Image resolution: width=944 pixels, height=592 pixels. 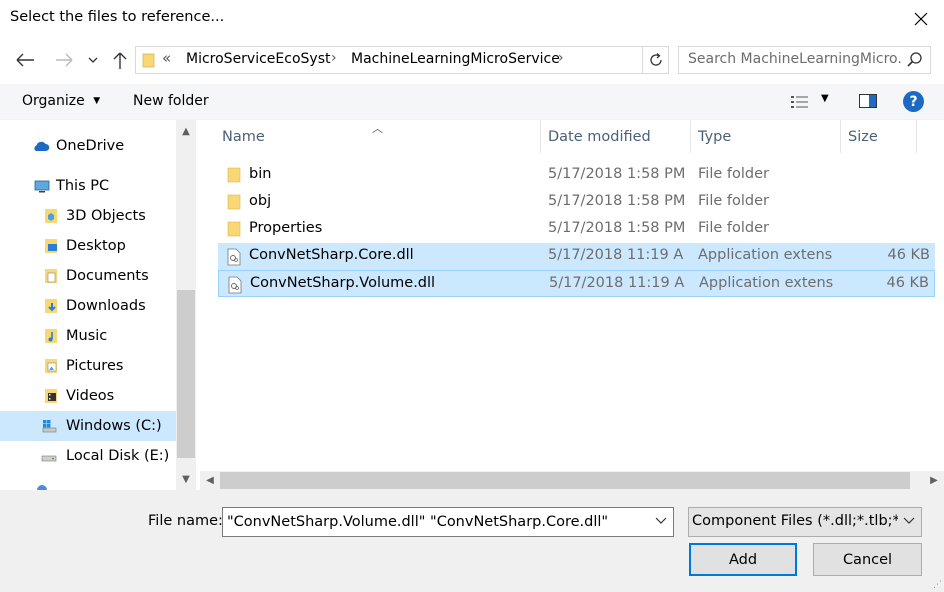 What do you see at coordinates (576, 175) in the screenshot?
I see `file-row: bin 5/17/2018 1:58 PM File folder` at bounding box center [576, 175].